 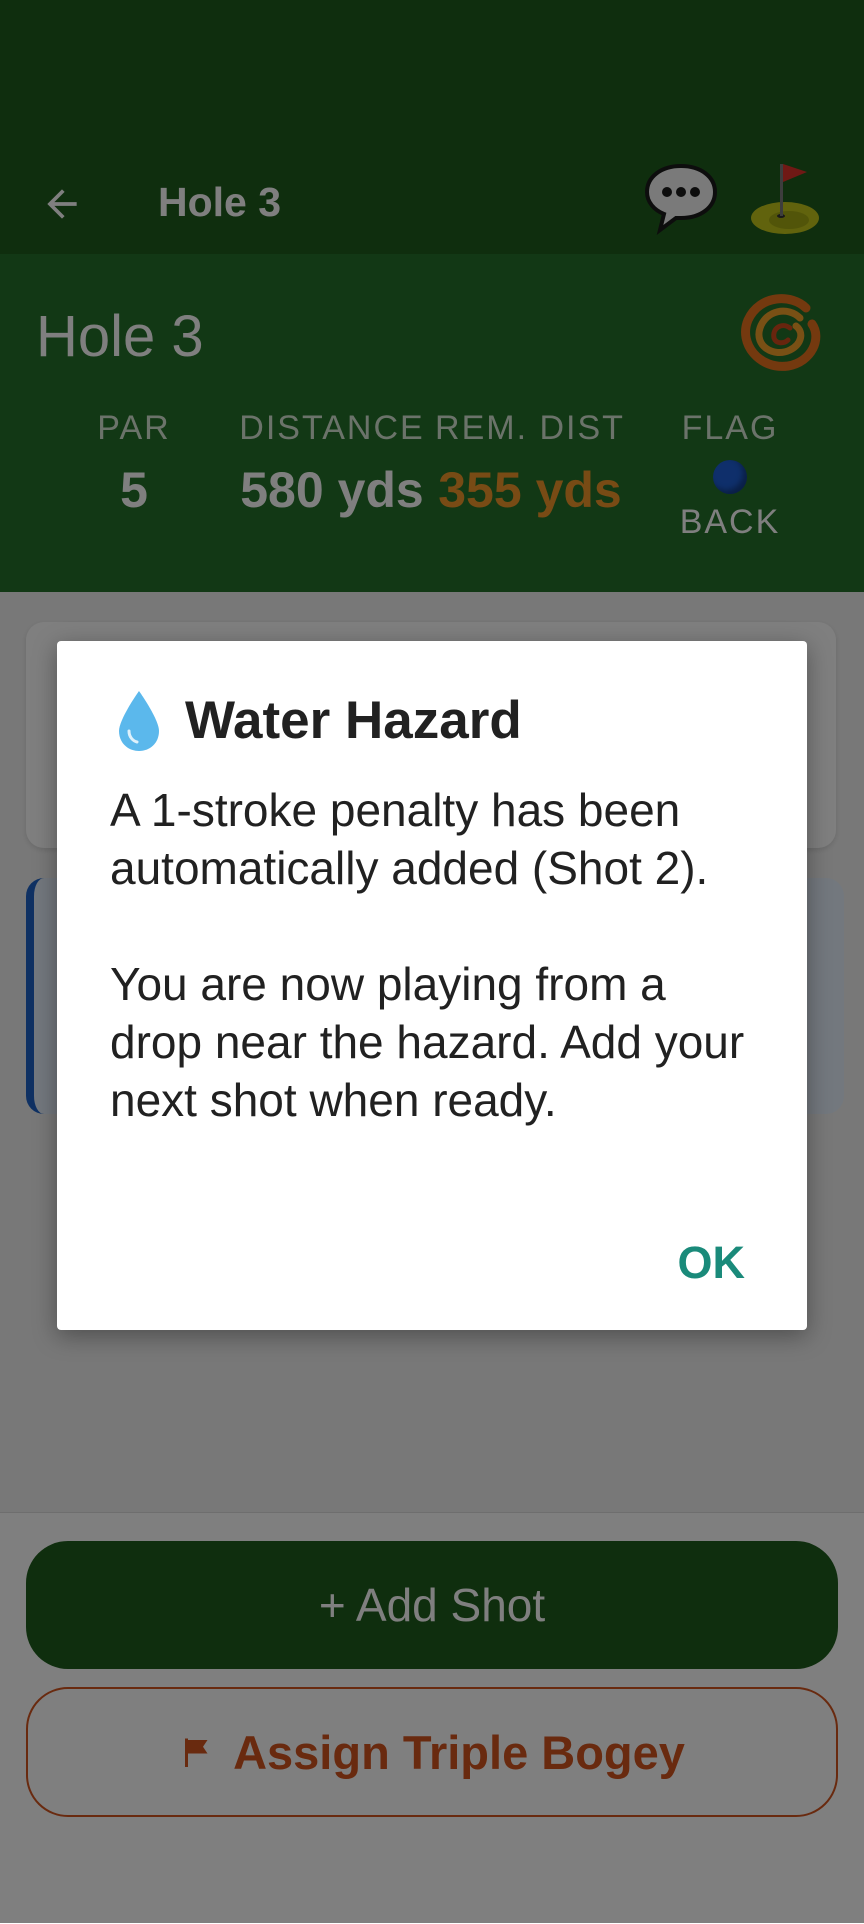 I want to click on water-drop-icon, so click(x=139, y=721).